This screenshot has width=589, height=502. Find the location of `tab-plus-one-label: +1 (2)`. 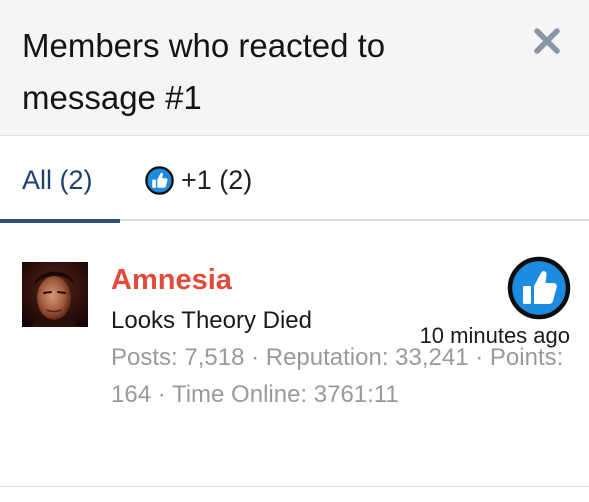

tab-plus-one-label: +1 (2) is located at coordinates (217, 180).